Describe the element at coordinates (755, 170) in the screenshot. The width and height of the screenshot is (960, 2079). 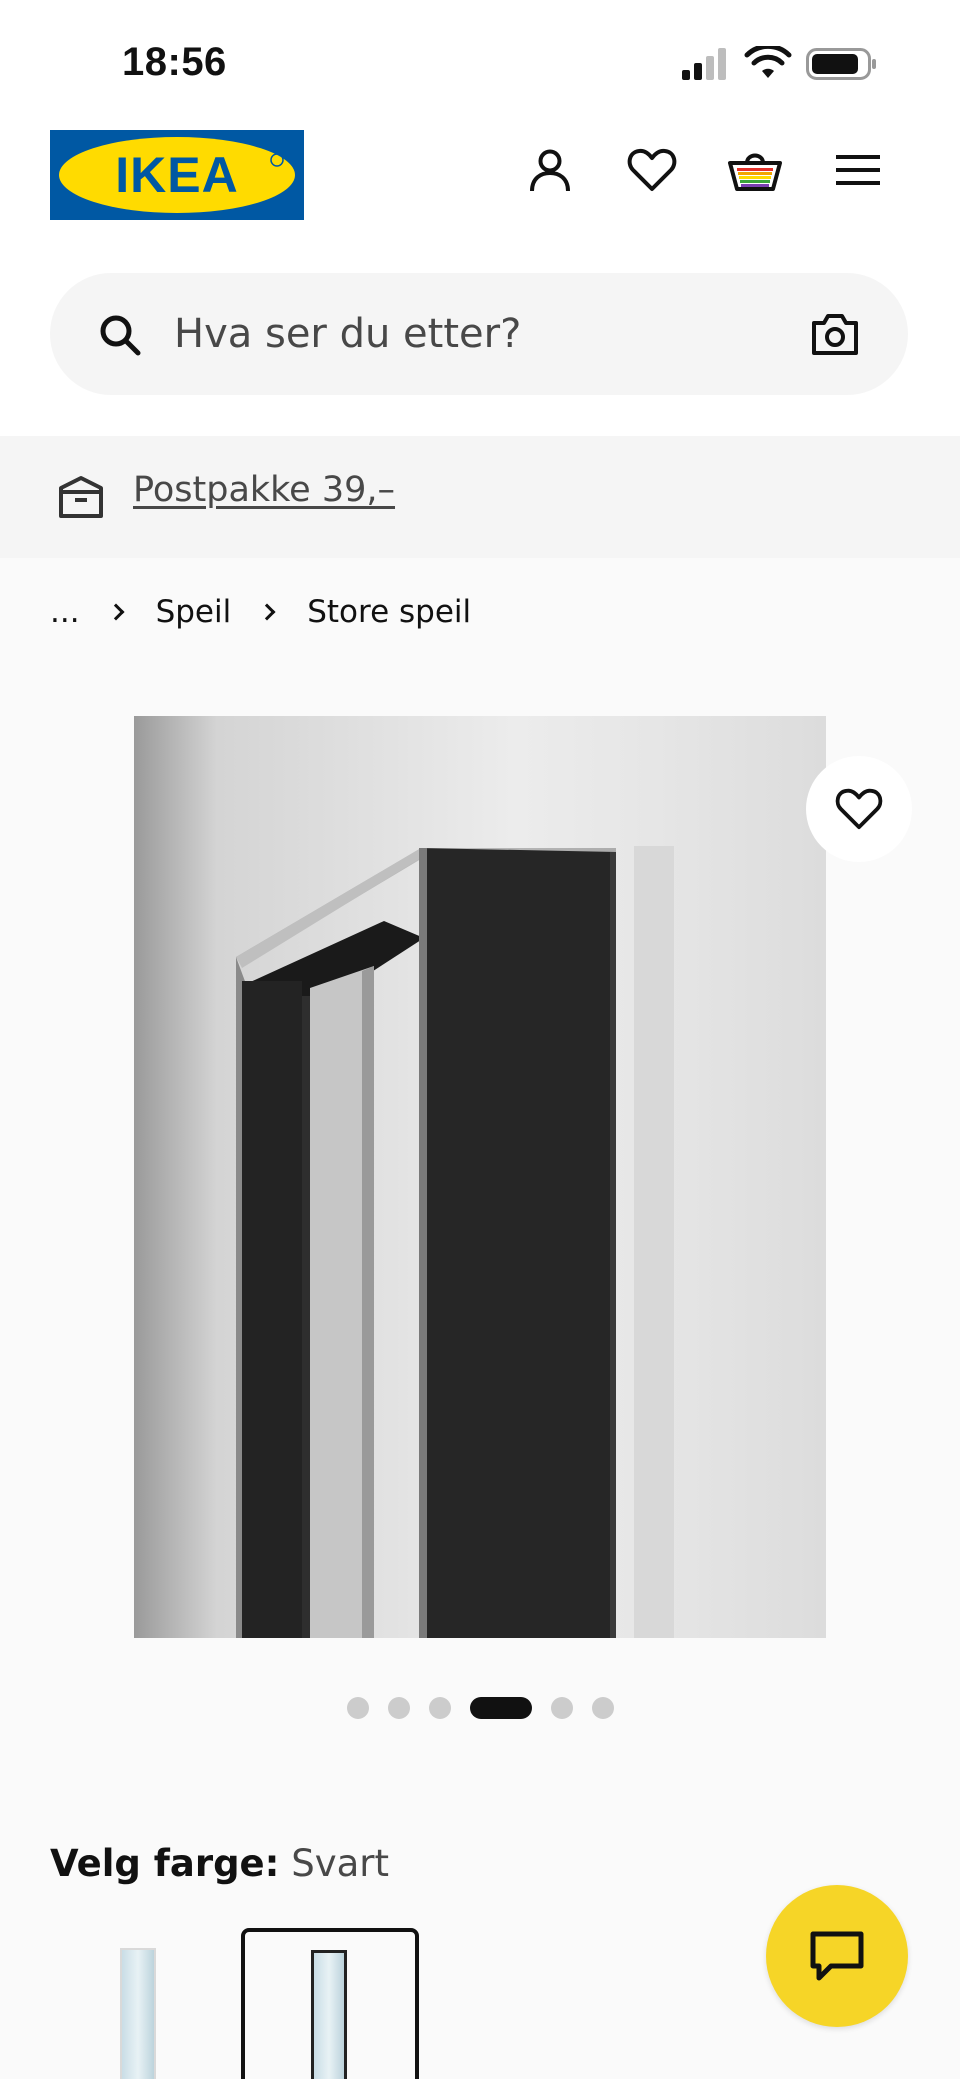
I see `shopping-basket-icon` at that location.